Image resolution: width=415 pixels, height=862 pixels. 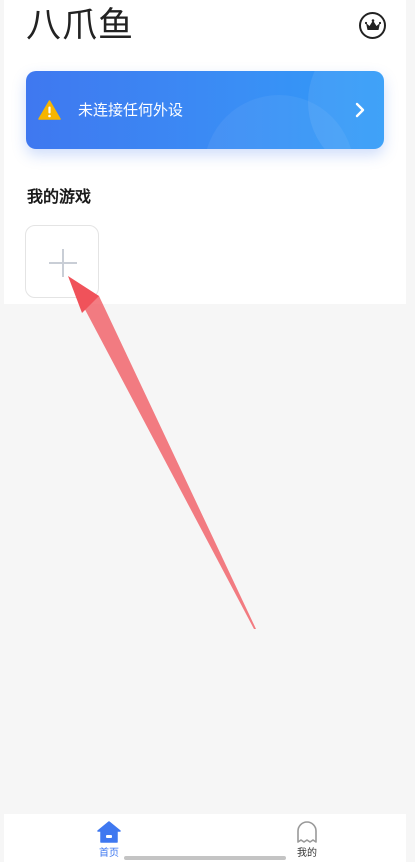 I want to click on vip-button, so click(x=372, y=25).